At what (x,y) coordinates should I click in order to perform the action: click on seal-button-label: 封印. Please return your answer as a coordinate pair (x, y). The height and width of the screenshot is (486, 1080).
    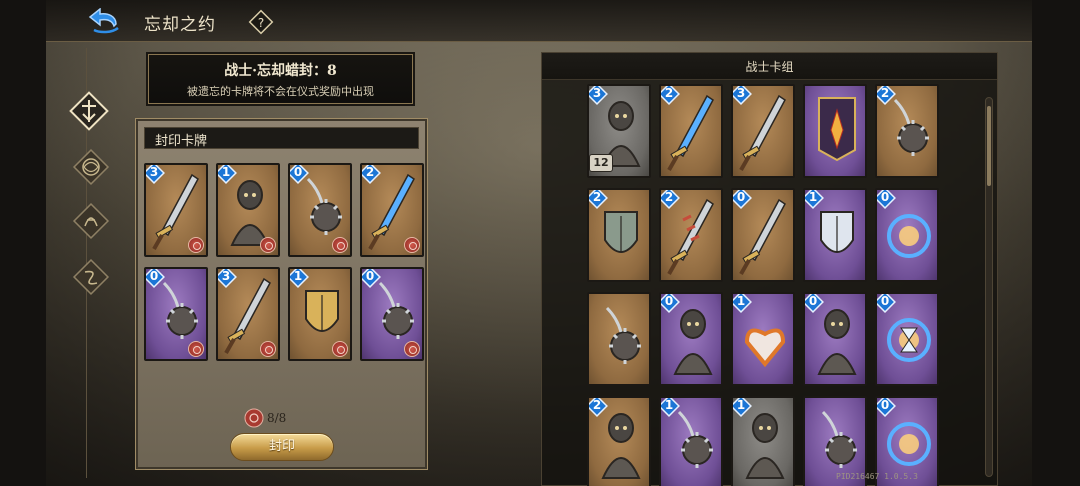
    Looking at the image, I should click on (281, 446).